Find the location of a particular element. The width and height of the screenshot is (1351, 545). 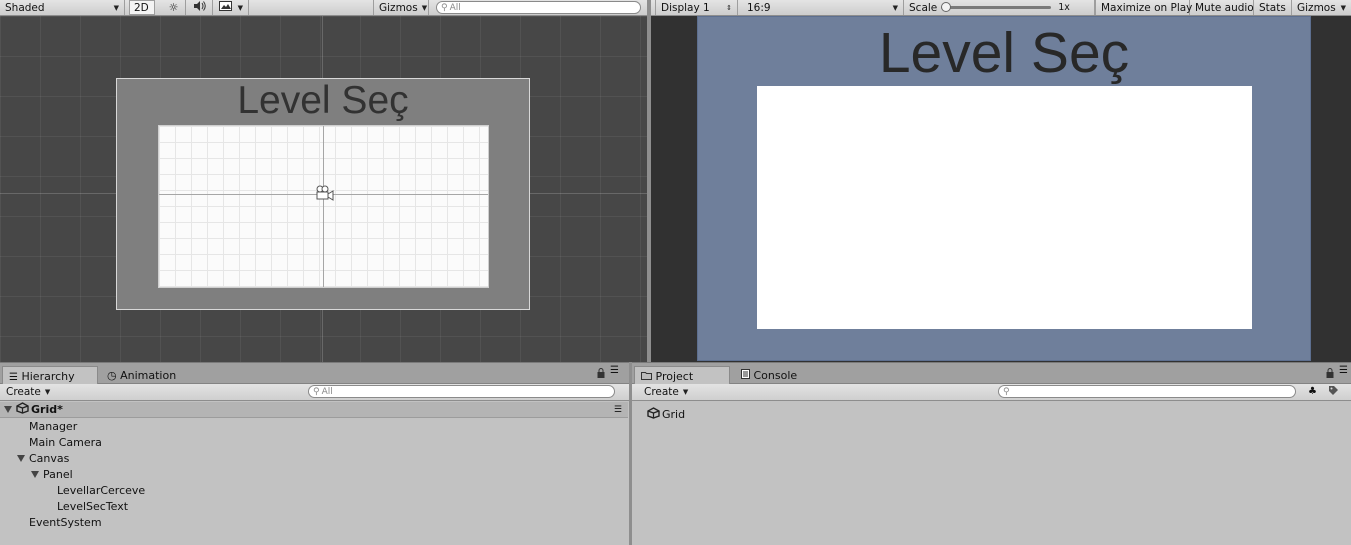

tab-console-label: Console is located at coordinates (775, 375).